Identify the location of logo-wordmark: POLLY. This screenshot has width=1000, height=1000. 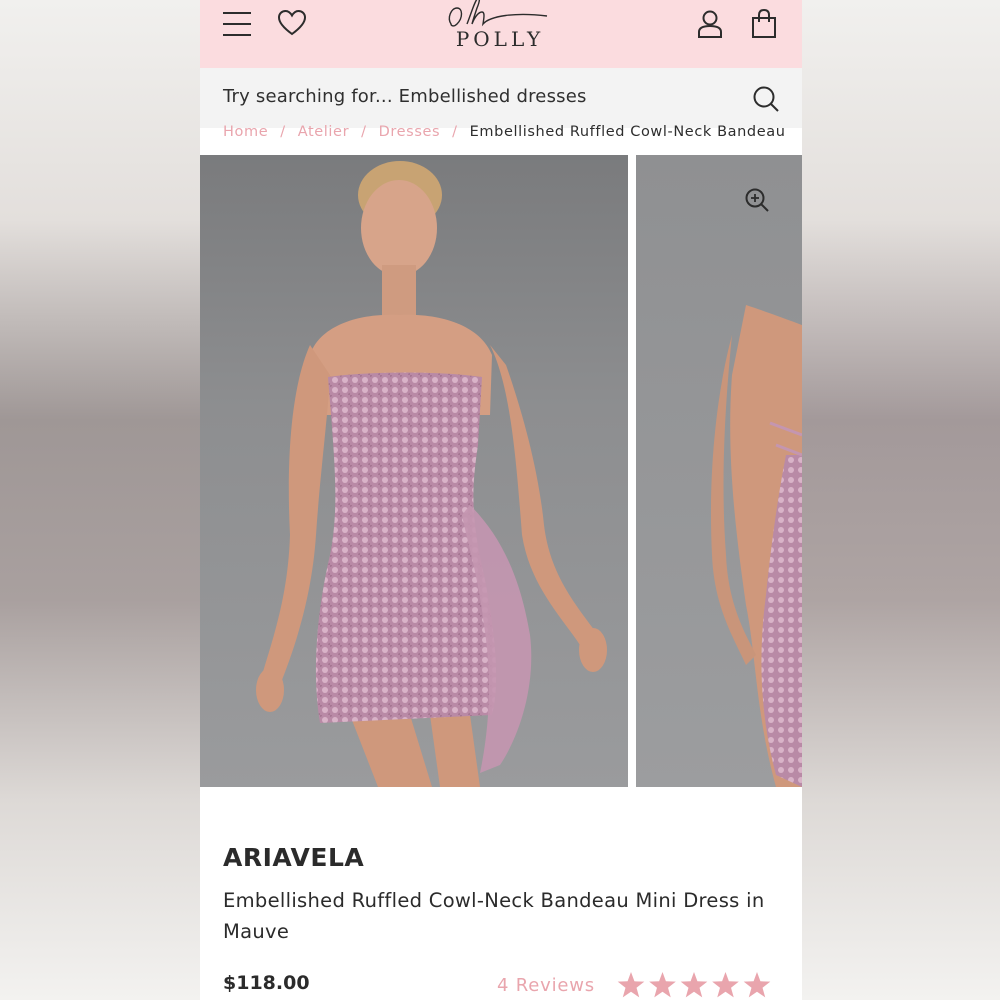
(500, 39).